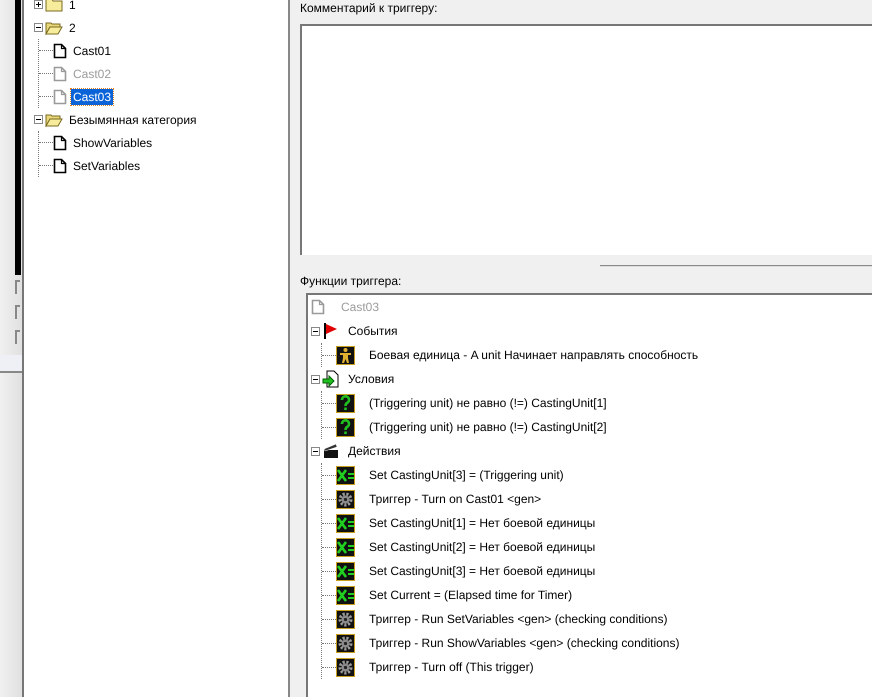 Image resolution: width=872 pixels, height=697 pixels. I want to click on tree-item: (Triggering unit) не равно (!=) CastingUnit[1], so click(488, 403).